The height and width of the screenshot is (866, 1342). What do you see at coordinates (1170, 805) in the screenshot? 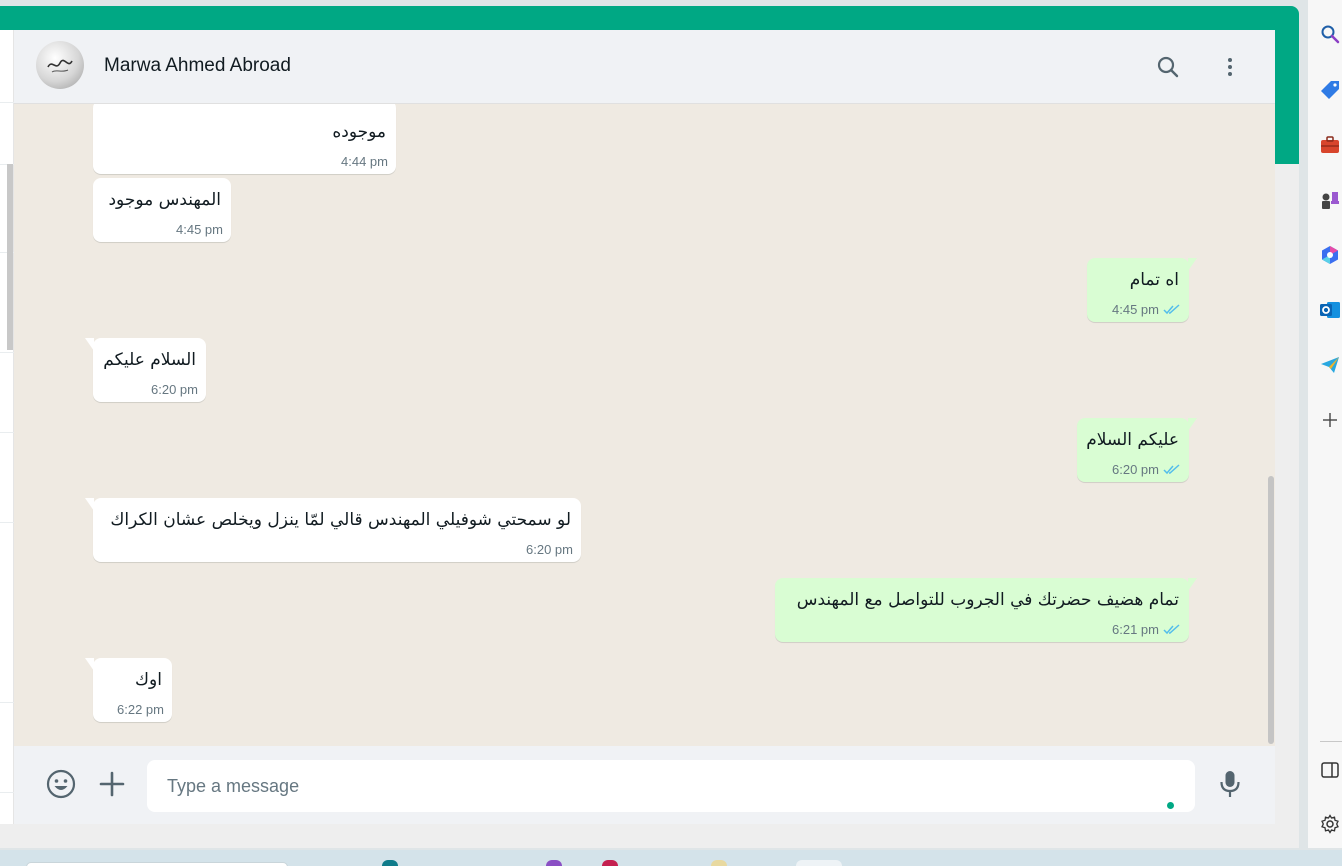
I see `typing-indicator-dot` at bounding box center [1170, 805].